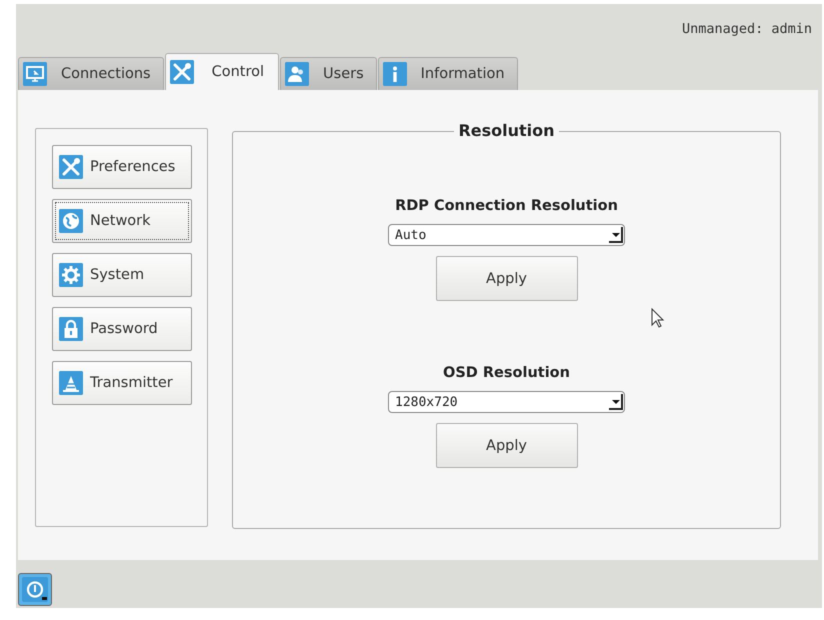 This screenshot has width=824, height=620. I want to click on cone-icon, so click(71, 383).